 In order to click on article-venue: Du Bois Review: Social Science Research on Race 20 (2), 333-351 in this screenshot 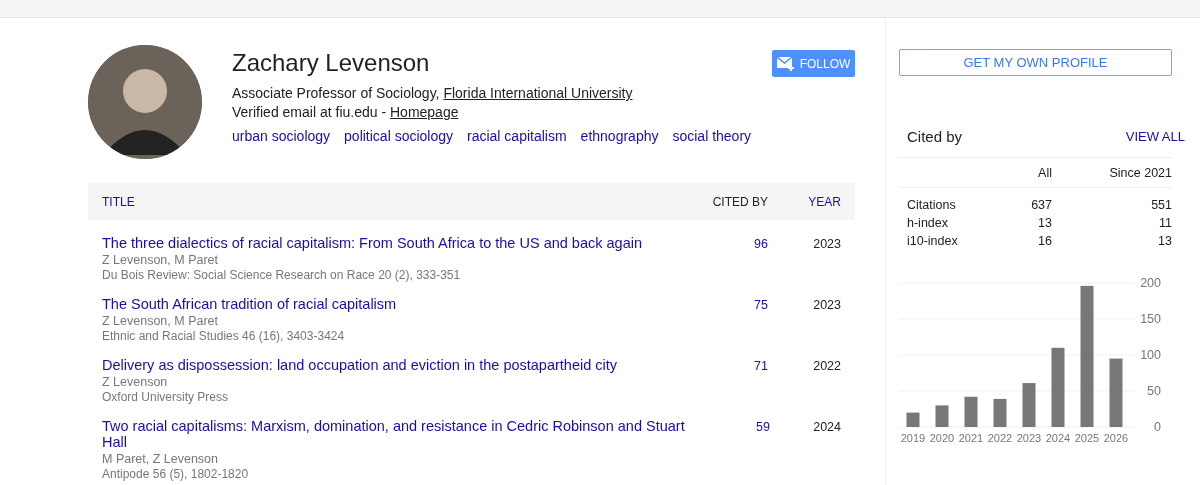, I will do `click(281, 275)`.